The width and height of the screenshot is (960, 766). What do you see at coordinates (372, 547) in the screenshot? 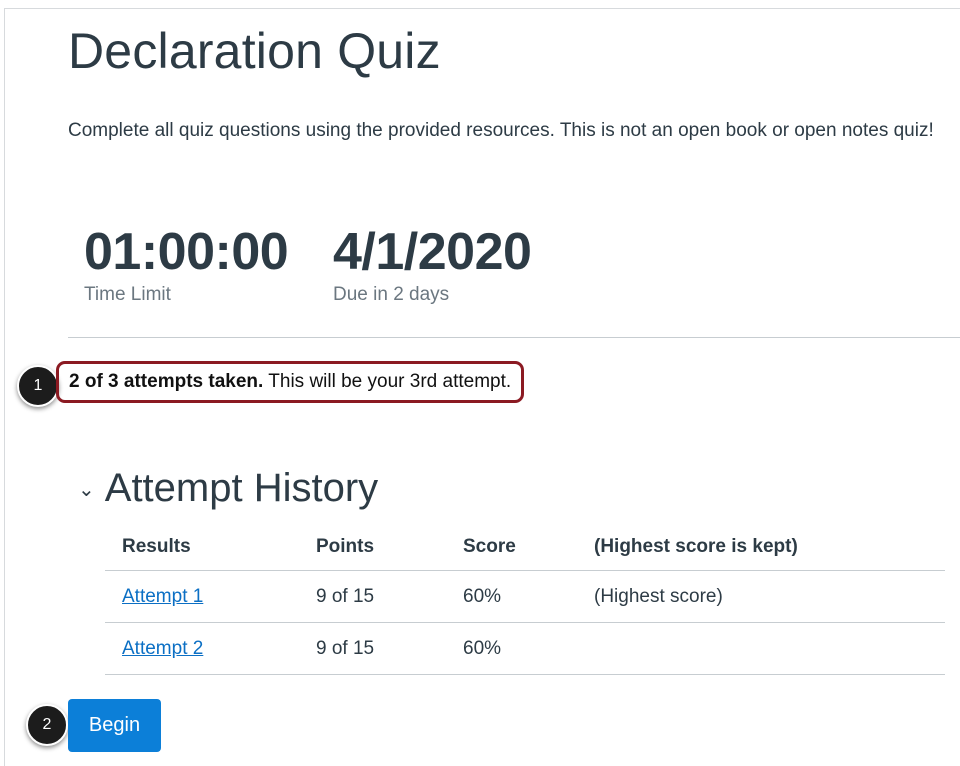
I see `column-header-points: Points` at bounding box center [372, 547].